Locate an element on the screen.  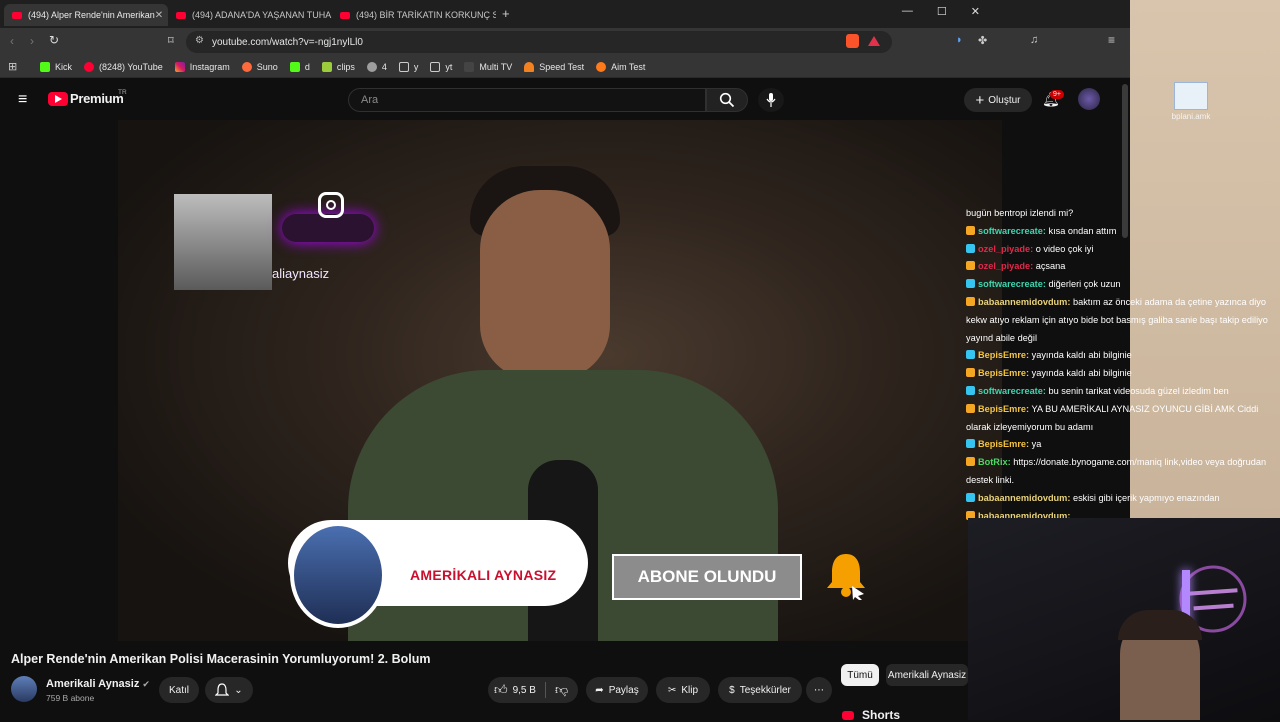
bookmark-item: Suno is located at coordinates (259, 66).